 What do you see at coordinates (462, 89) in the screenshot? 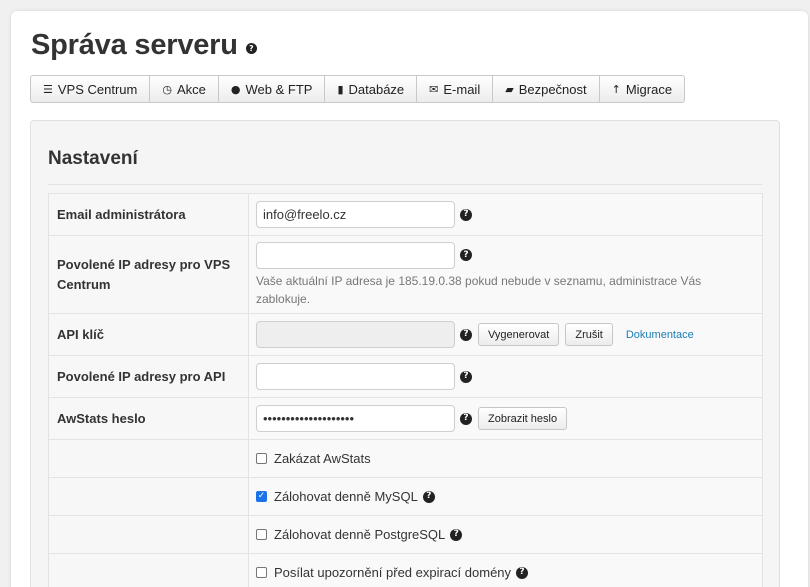
I see `tab-label: E-mail` at bounding box center [462, 89].